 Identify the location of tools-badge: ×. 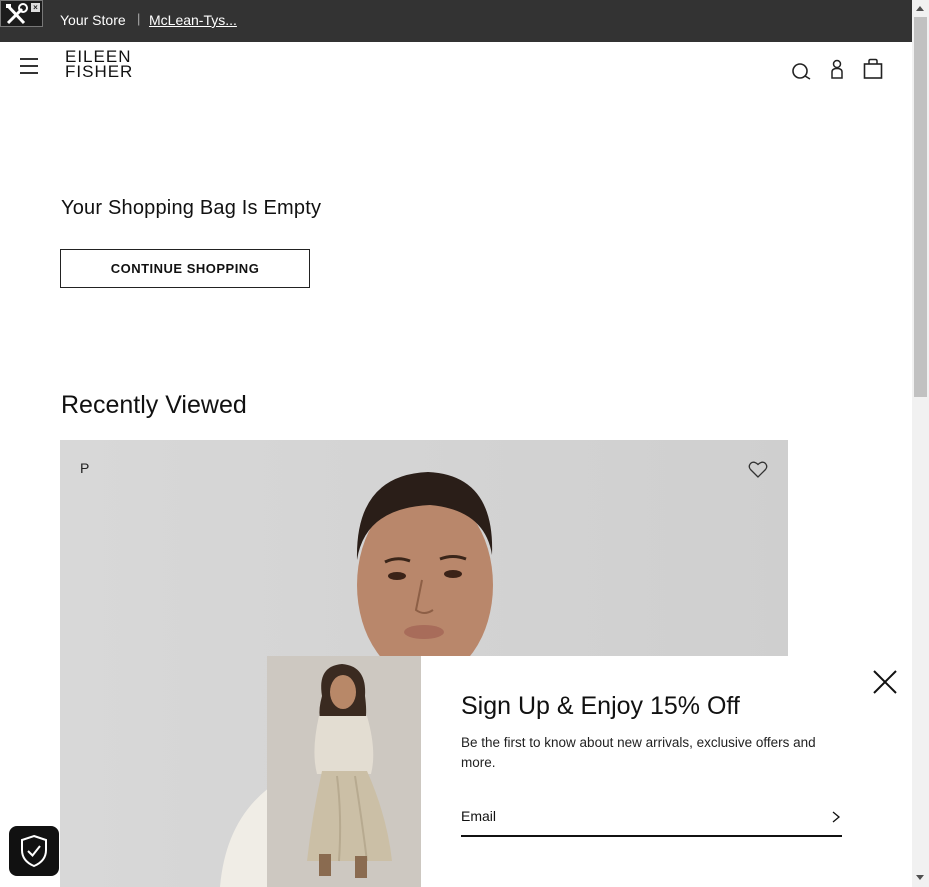
(21, 13).